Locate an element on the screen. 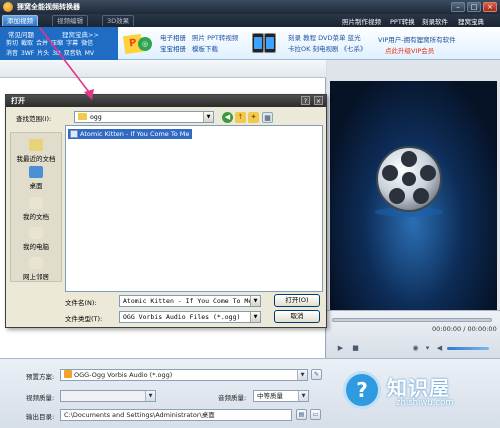 This screenshot has height=428, width=500. link-ppt-convert: PPT转换 is located at coordinates (402, 21).